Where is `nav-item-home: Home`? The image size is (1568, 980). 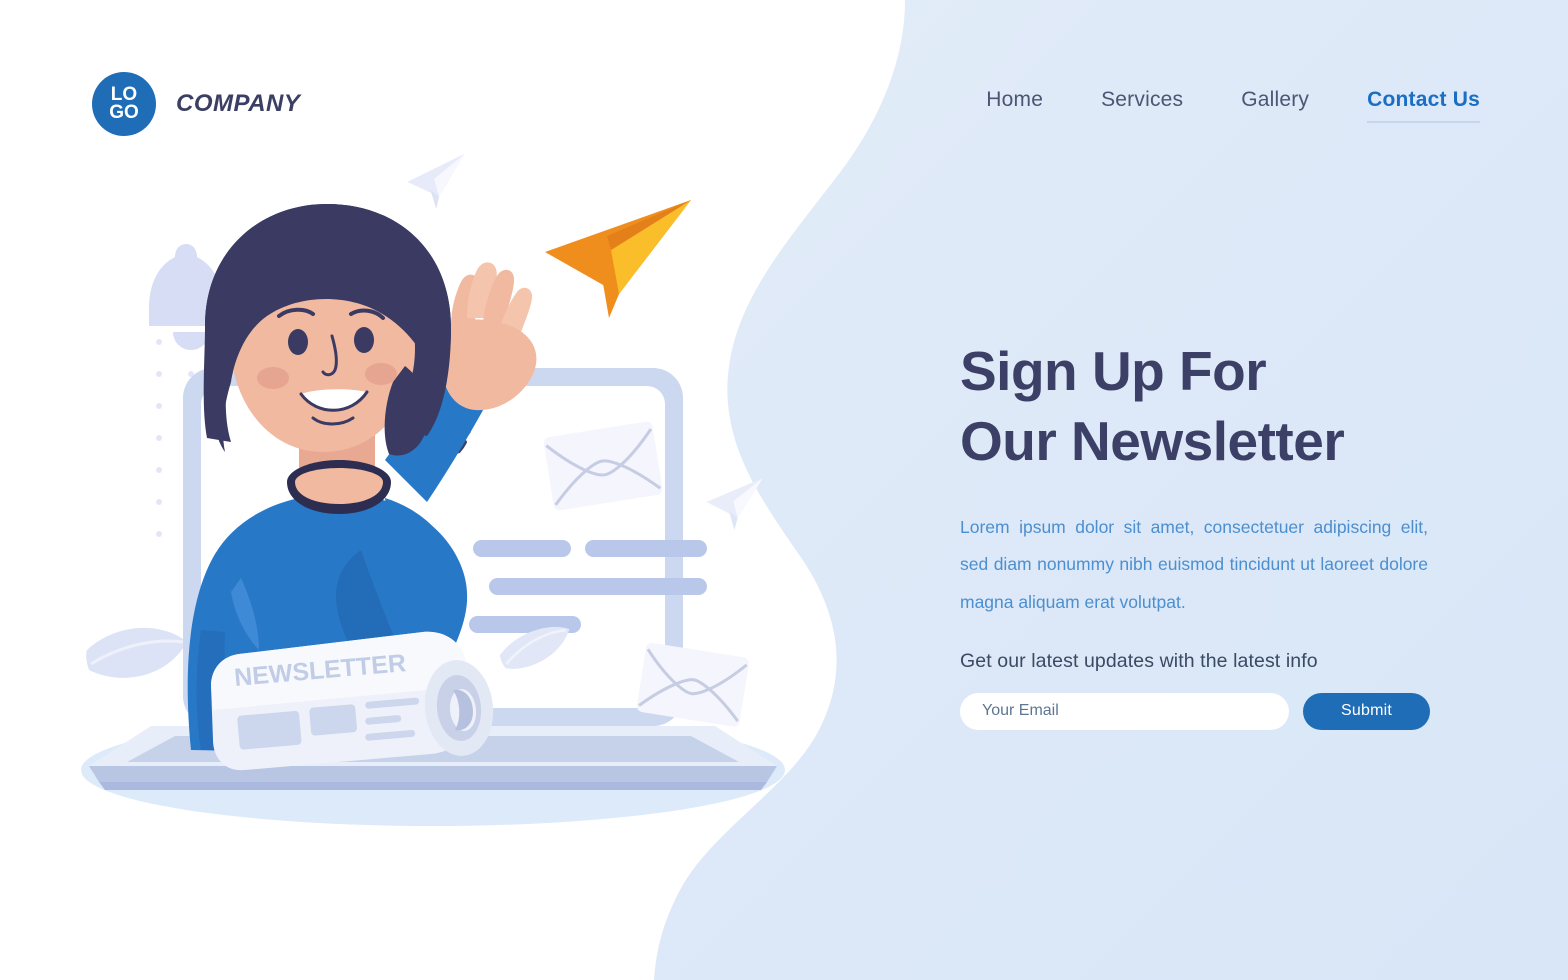
nav-item-home: Home is located at coordinates (1014, 104).